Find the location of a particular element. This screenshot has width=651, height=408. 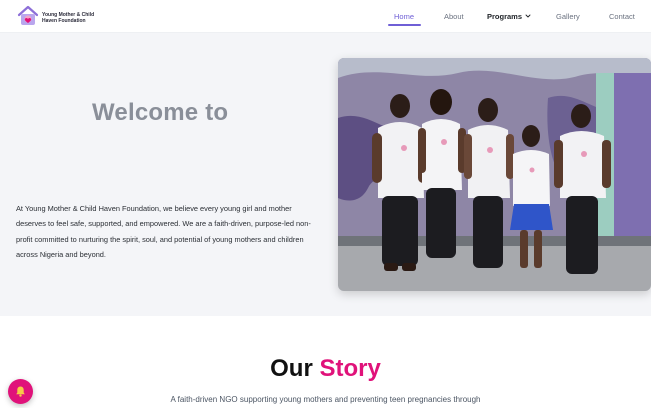

brand-name-line2: Haven Foundation is located at coordinates (64, 20).